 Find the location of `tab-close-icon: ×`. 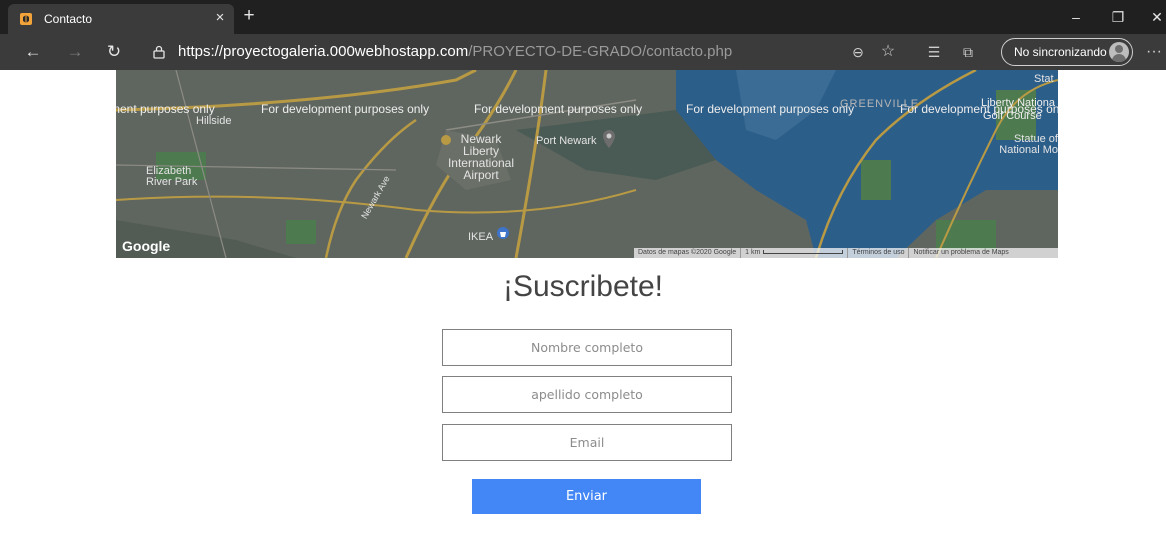

tab-close-icon: × is located at coordinates (220, 18).